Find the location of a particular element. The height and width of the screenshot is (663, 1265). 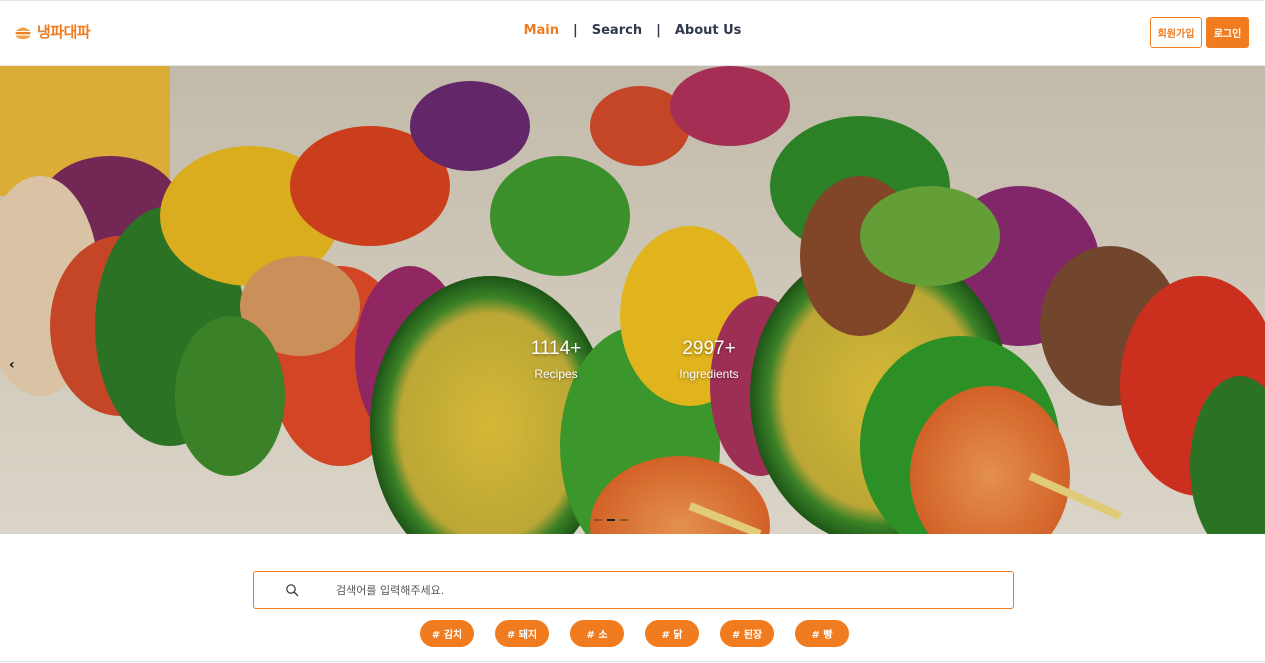

stat-label: Ingredients is located at coordinates (709, 374).